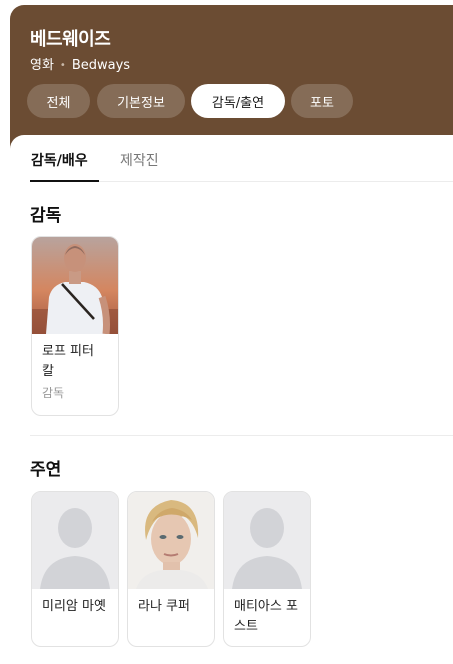 This screenshot has height=664, width=453. What do you see at coordinates (53, 393) in the screenshot?
I see `person-role: 감독` at bounding box center [53, 393].